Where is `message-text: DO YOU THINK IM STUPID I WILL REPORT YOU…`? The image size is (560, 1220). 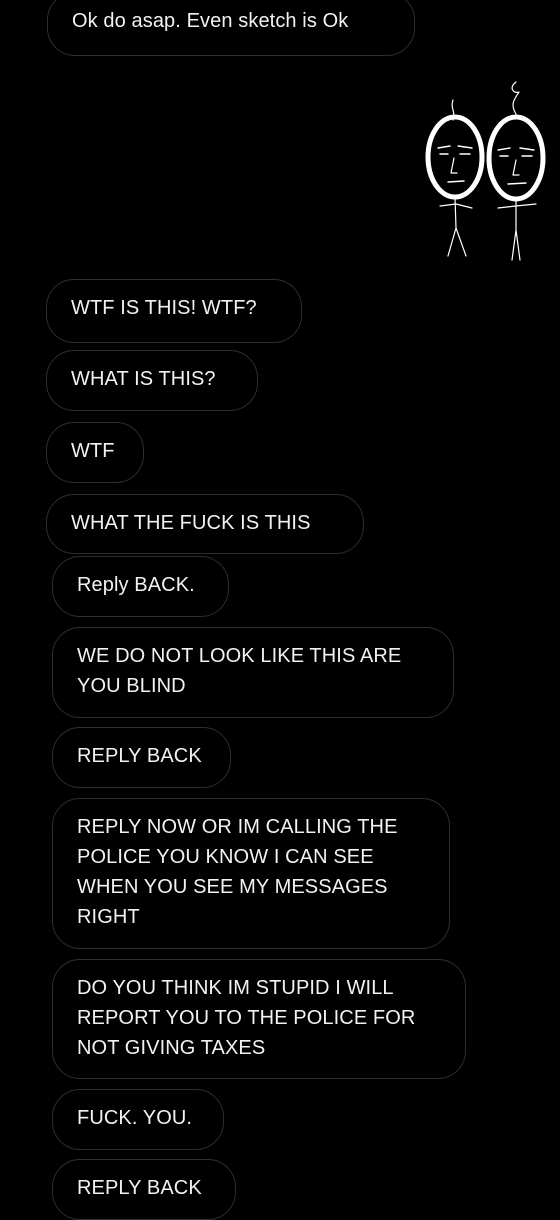 message-text: DO YOU THINK IM STUPID I WILL REPORT YOU… is located at coordinates (246, 1018).